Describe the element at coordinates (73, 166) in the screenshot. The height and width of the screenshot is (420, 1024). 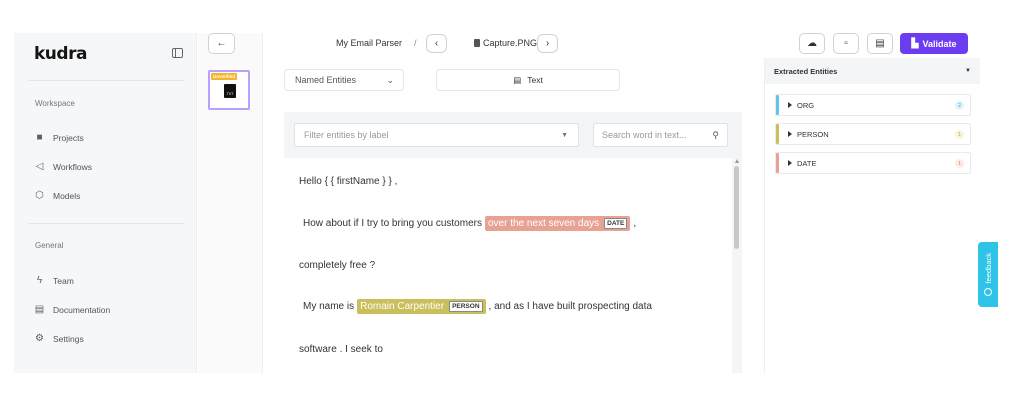
I see `sidebar-item-label: Workflows` at that location.